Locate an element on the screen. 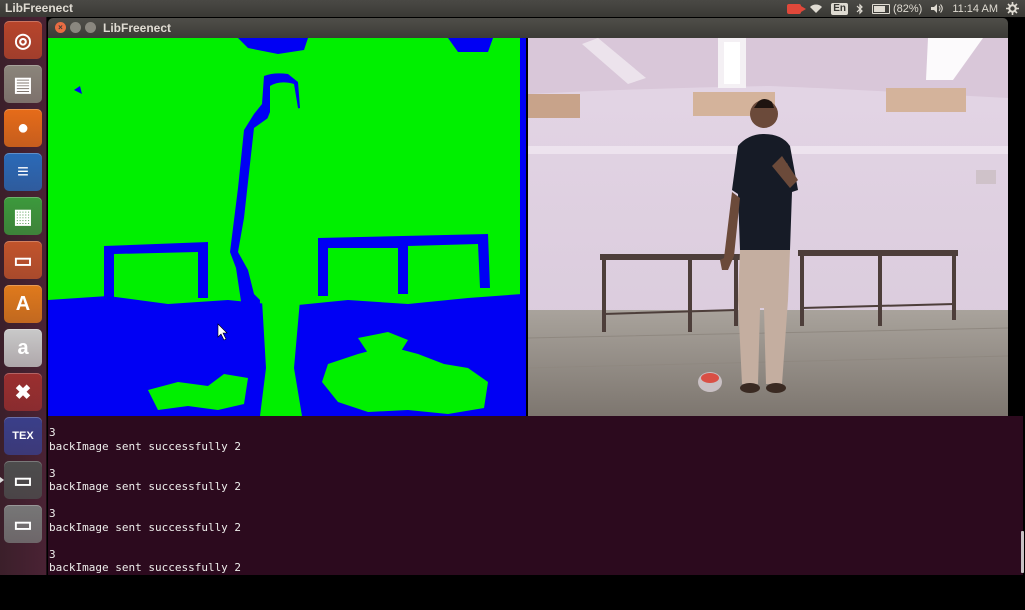  indicator-area: En (82%) 11:14 AM is located at coordinates (903, 8).